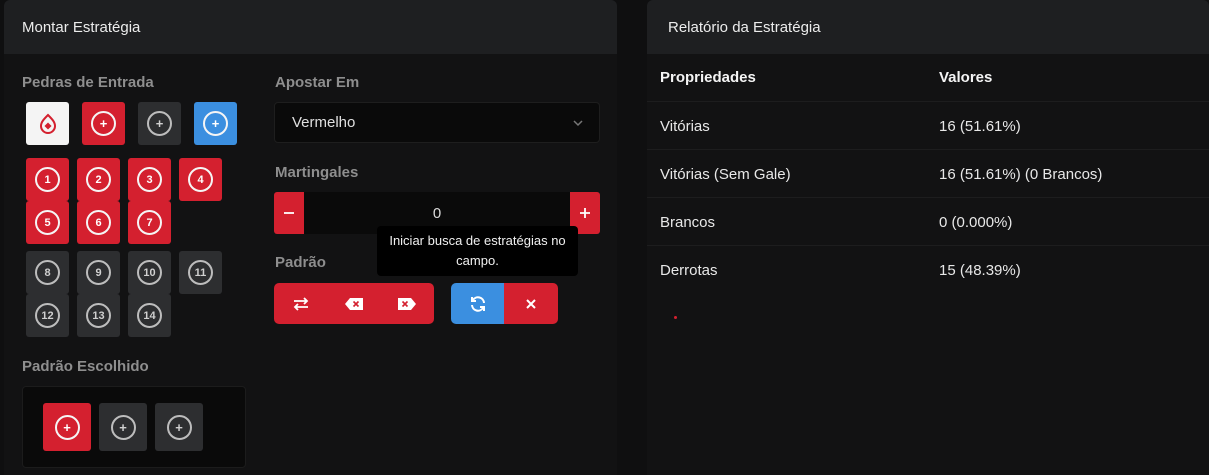 The image size is (1209, 475). I want to click on search-tooltip: Iniciar busca de estratégias no campo., so click(477, 251).